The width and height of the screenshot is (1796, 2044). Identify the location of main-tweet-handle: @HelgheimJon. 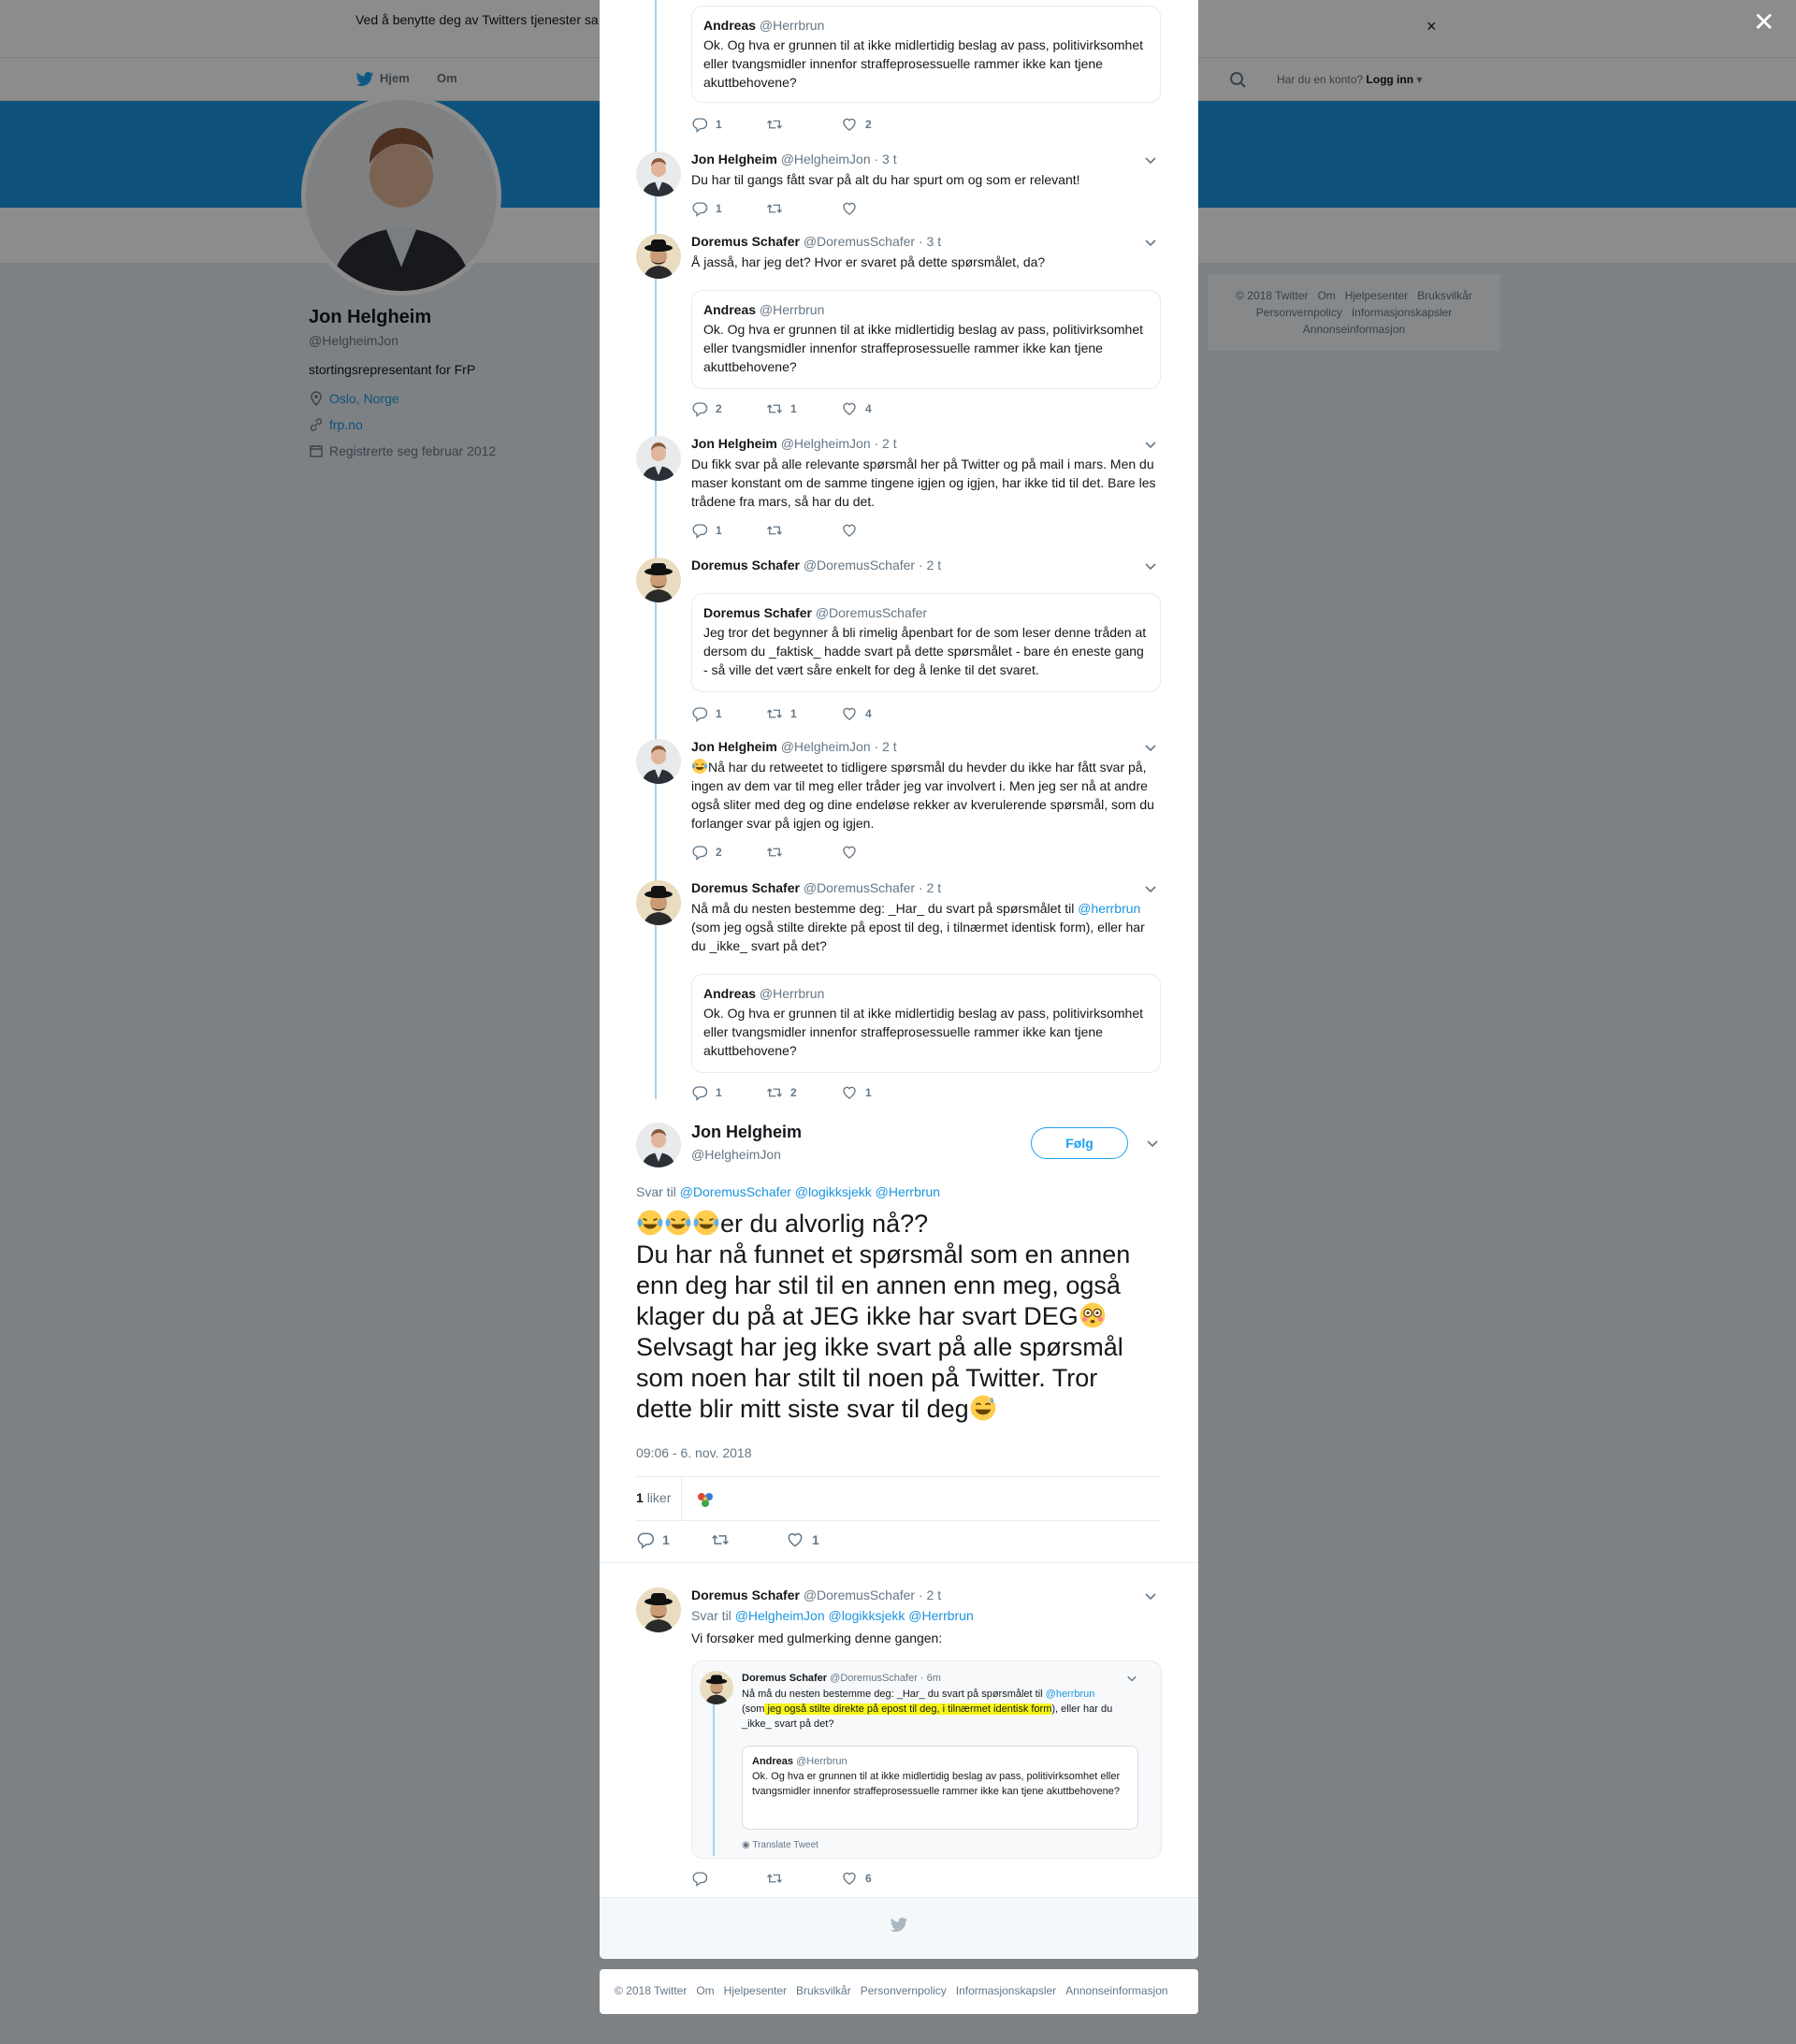
(736, 1154).